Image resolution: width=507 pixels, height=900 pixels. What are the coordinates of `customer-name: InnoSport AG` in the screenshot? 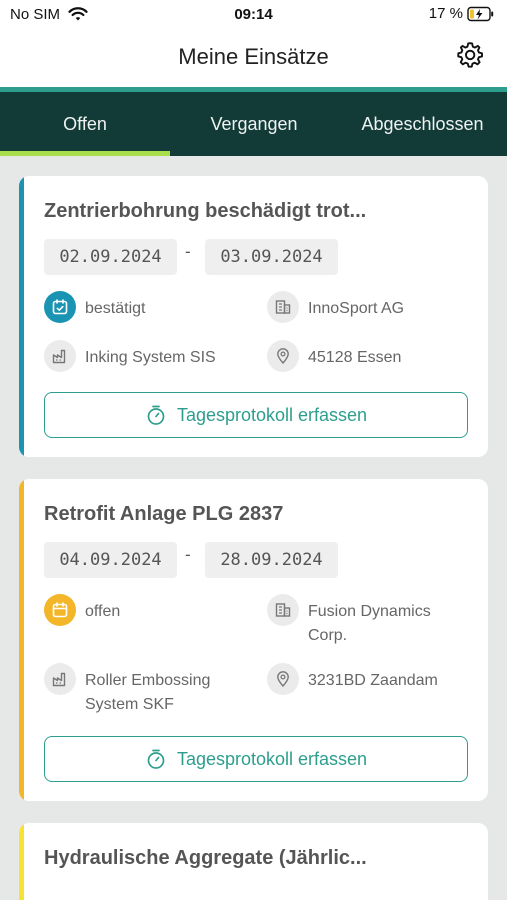 It's located at (356, 308).